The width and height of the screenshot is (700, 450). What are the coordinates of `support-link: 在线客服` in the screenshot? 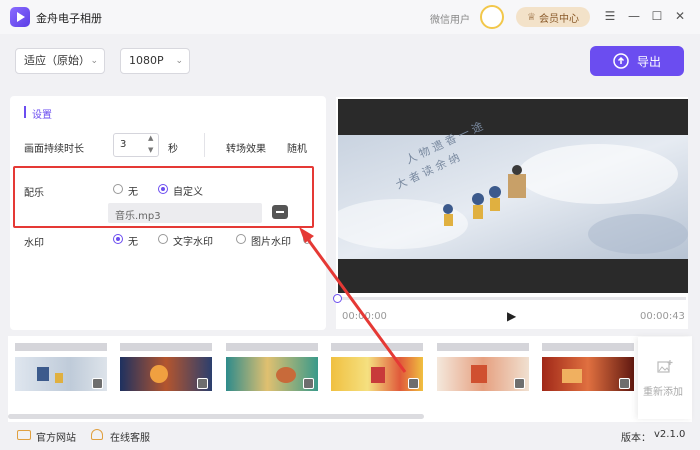 It's located at (130, 436).